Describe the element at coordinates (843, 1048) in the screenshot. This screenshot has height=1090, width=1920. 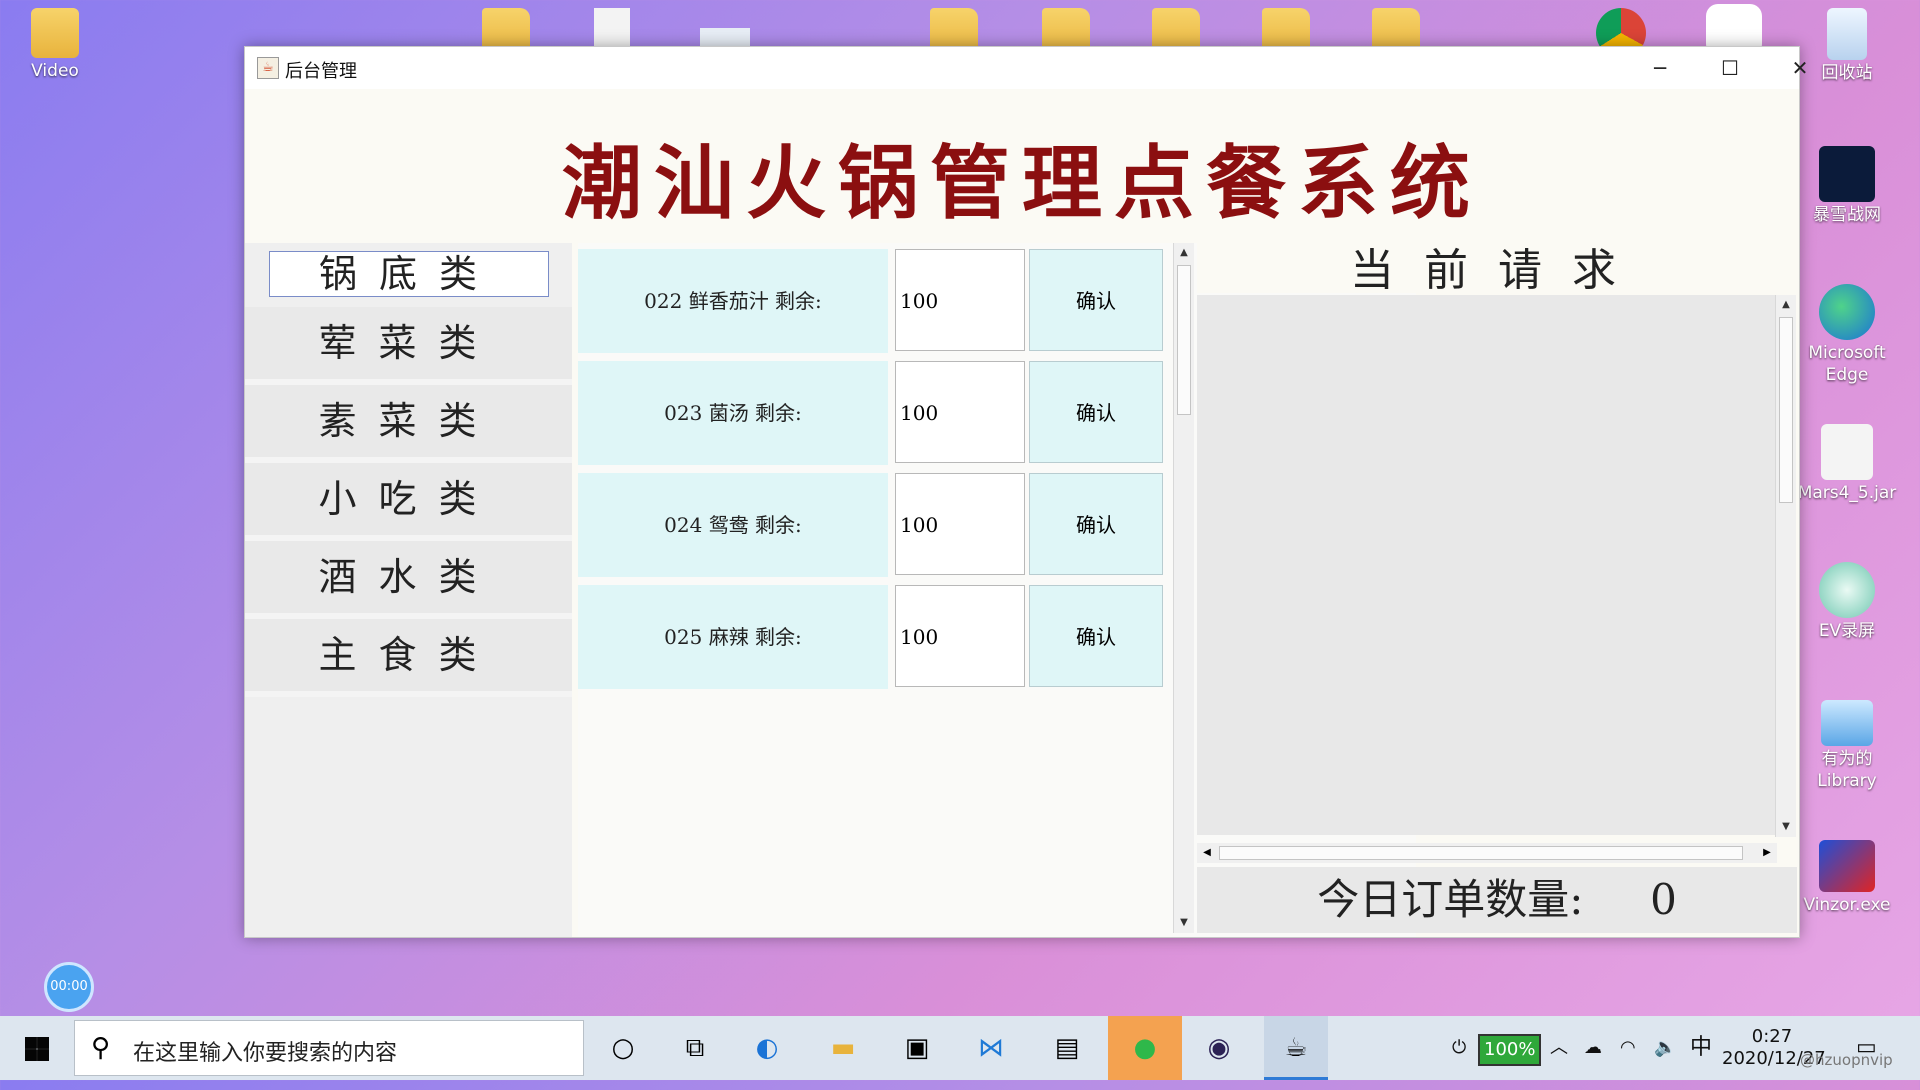
I see `file-explorer-icon: ▬` at that location.